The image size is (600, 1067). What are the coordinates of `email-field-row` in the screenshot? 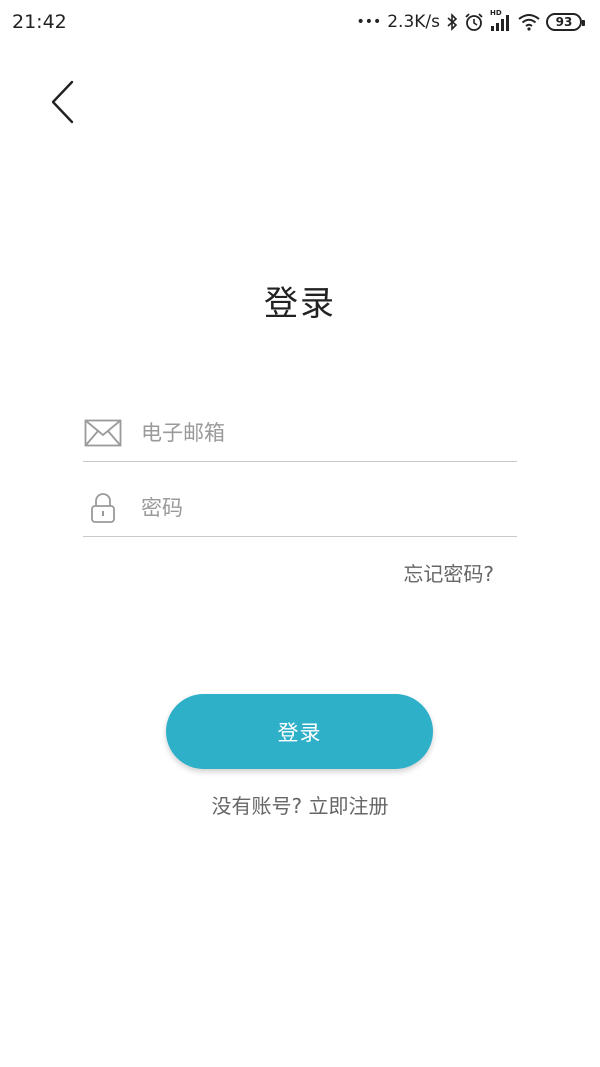 It's located at (300, 433).